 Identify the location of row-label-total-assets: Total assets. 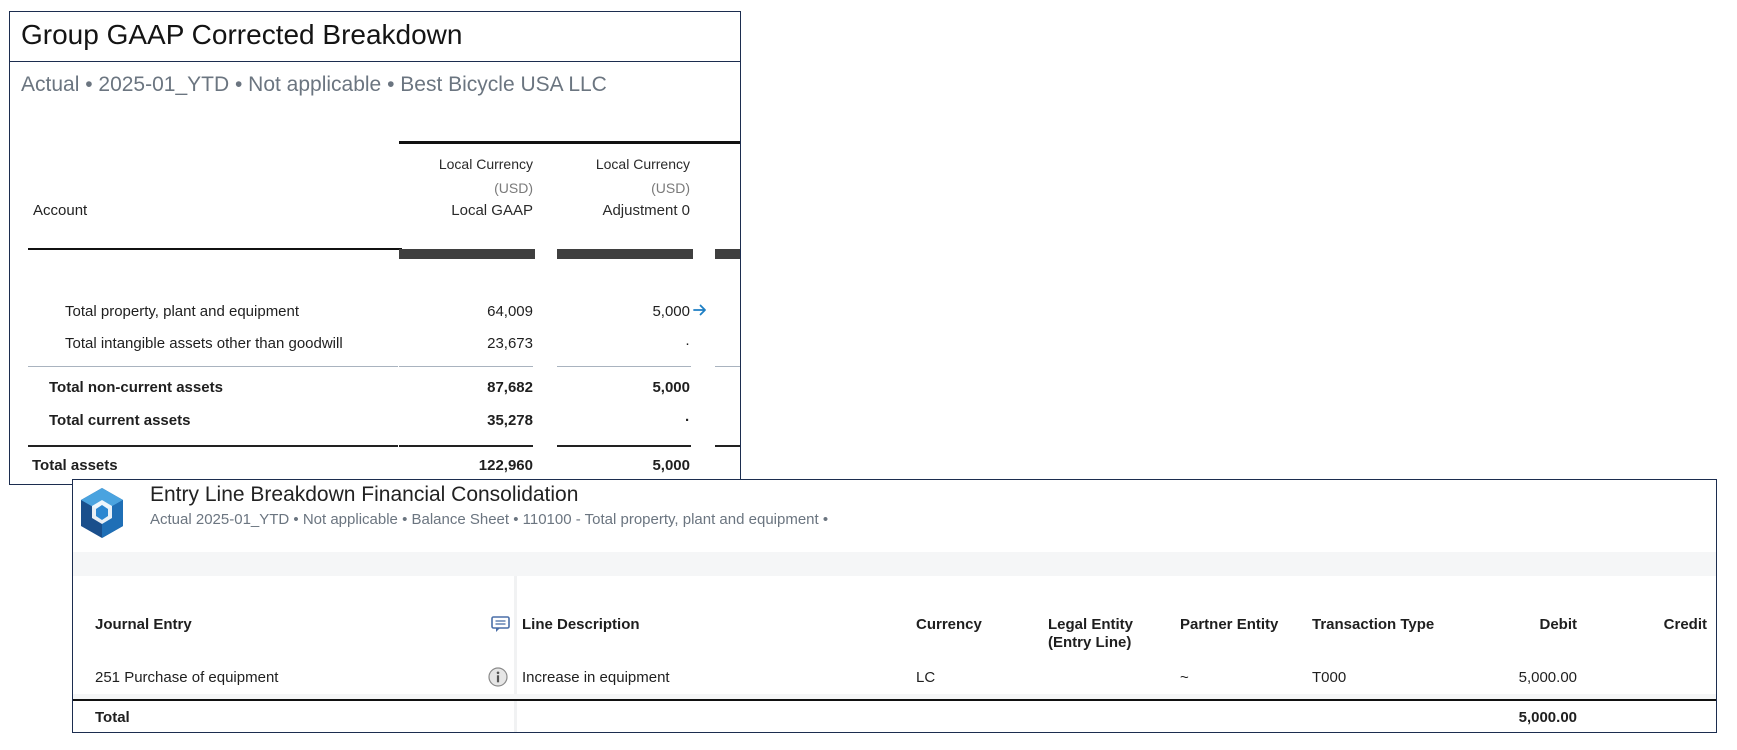
(75, 465).